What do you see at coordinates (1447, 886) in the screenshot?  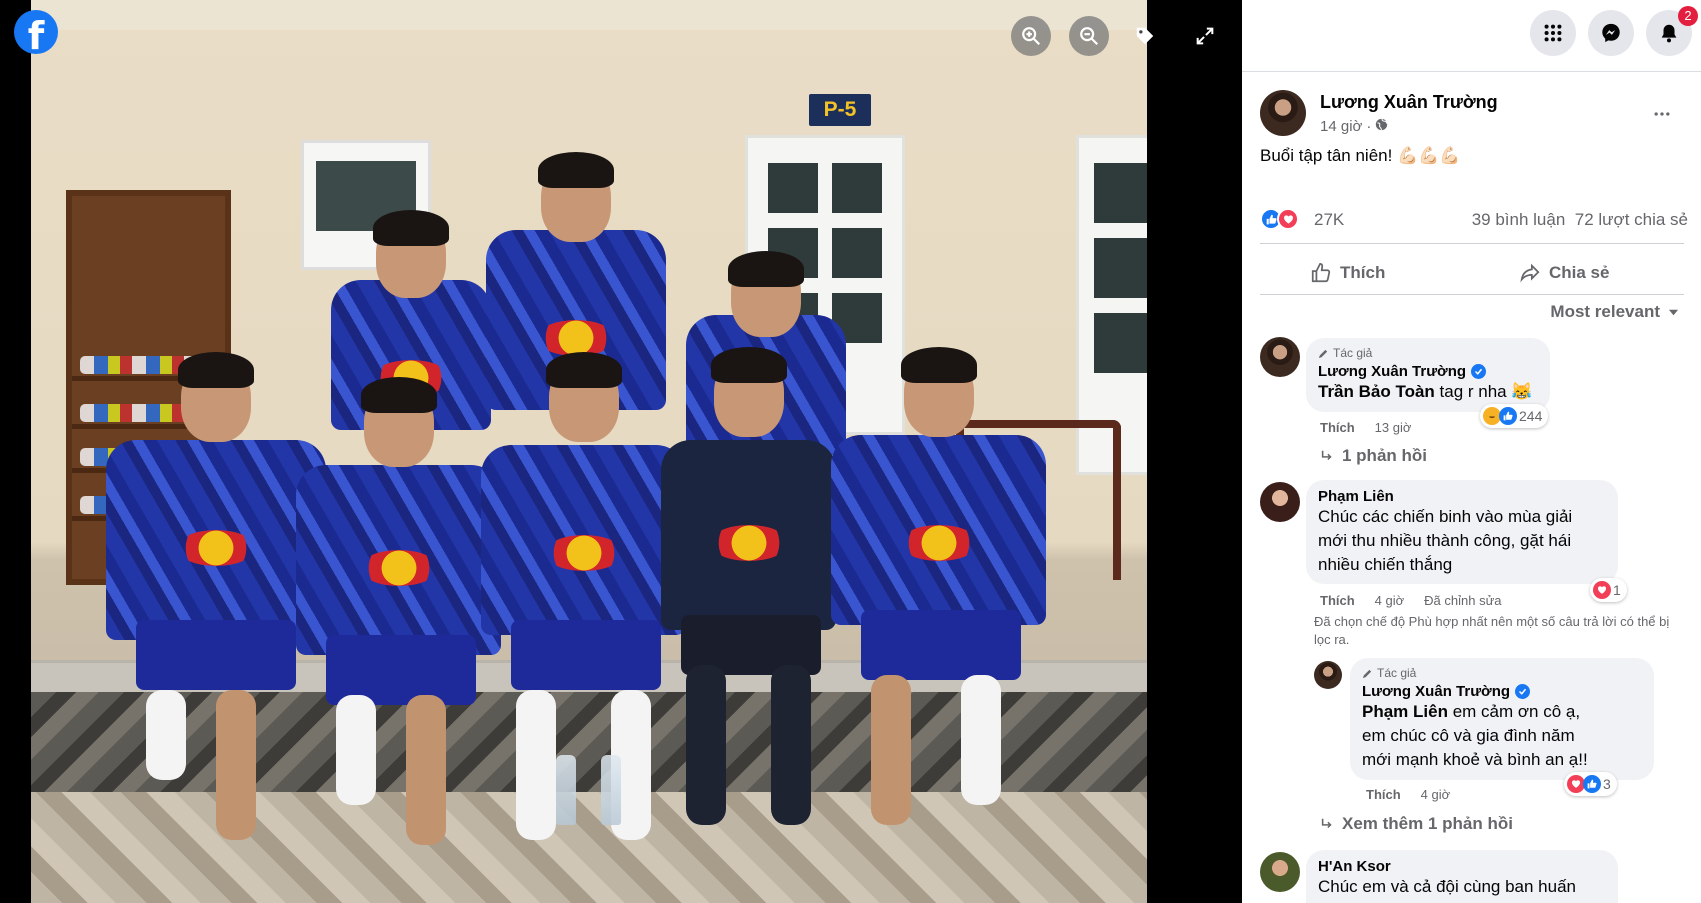 I see `comment-text: Chúc em và cả đội cùng ban huấn` at bounding box center [1447, 886].